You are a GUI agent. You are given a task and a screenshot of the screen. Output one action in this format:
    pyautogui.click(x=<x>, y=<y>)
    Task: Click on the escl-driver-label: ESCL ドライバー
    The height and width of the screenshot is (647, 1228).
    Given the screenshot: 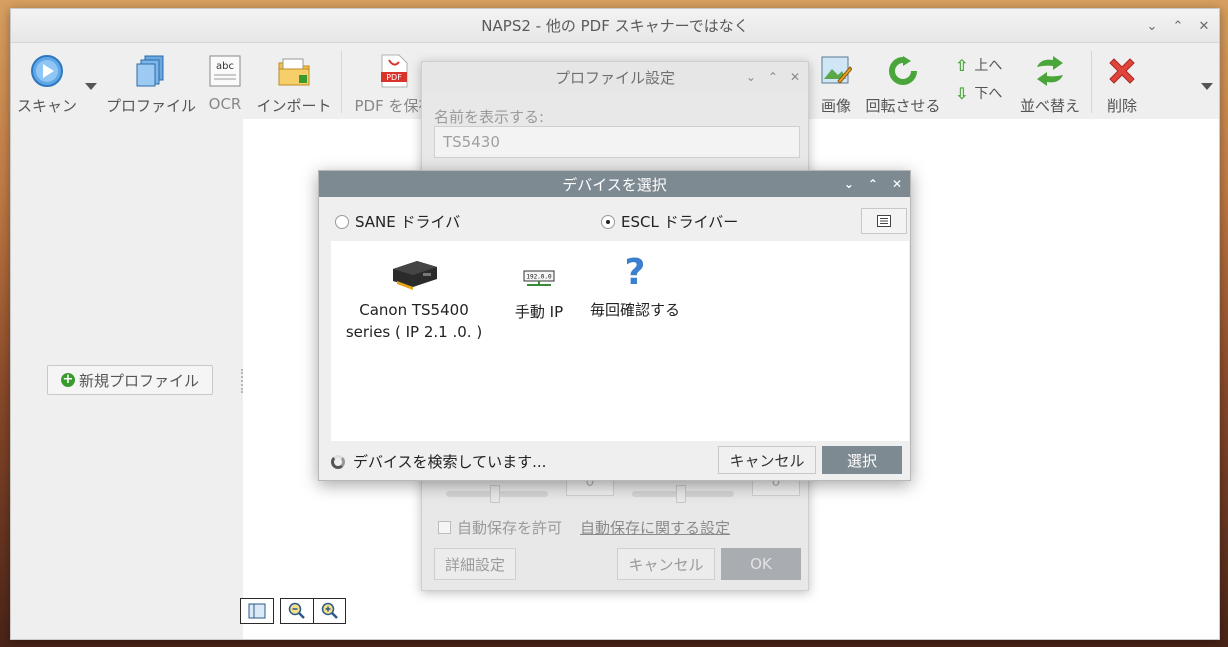 What is the action you would take?
    pyautogui.click(x=680, y=222)
    